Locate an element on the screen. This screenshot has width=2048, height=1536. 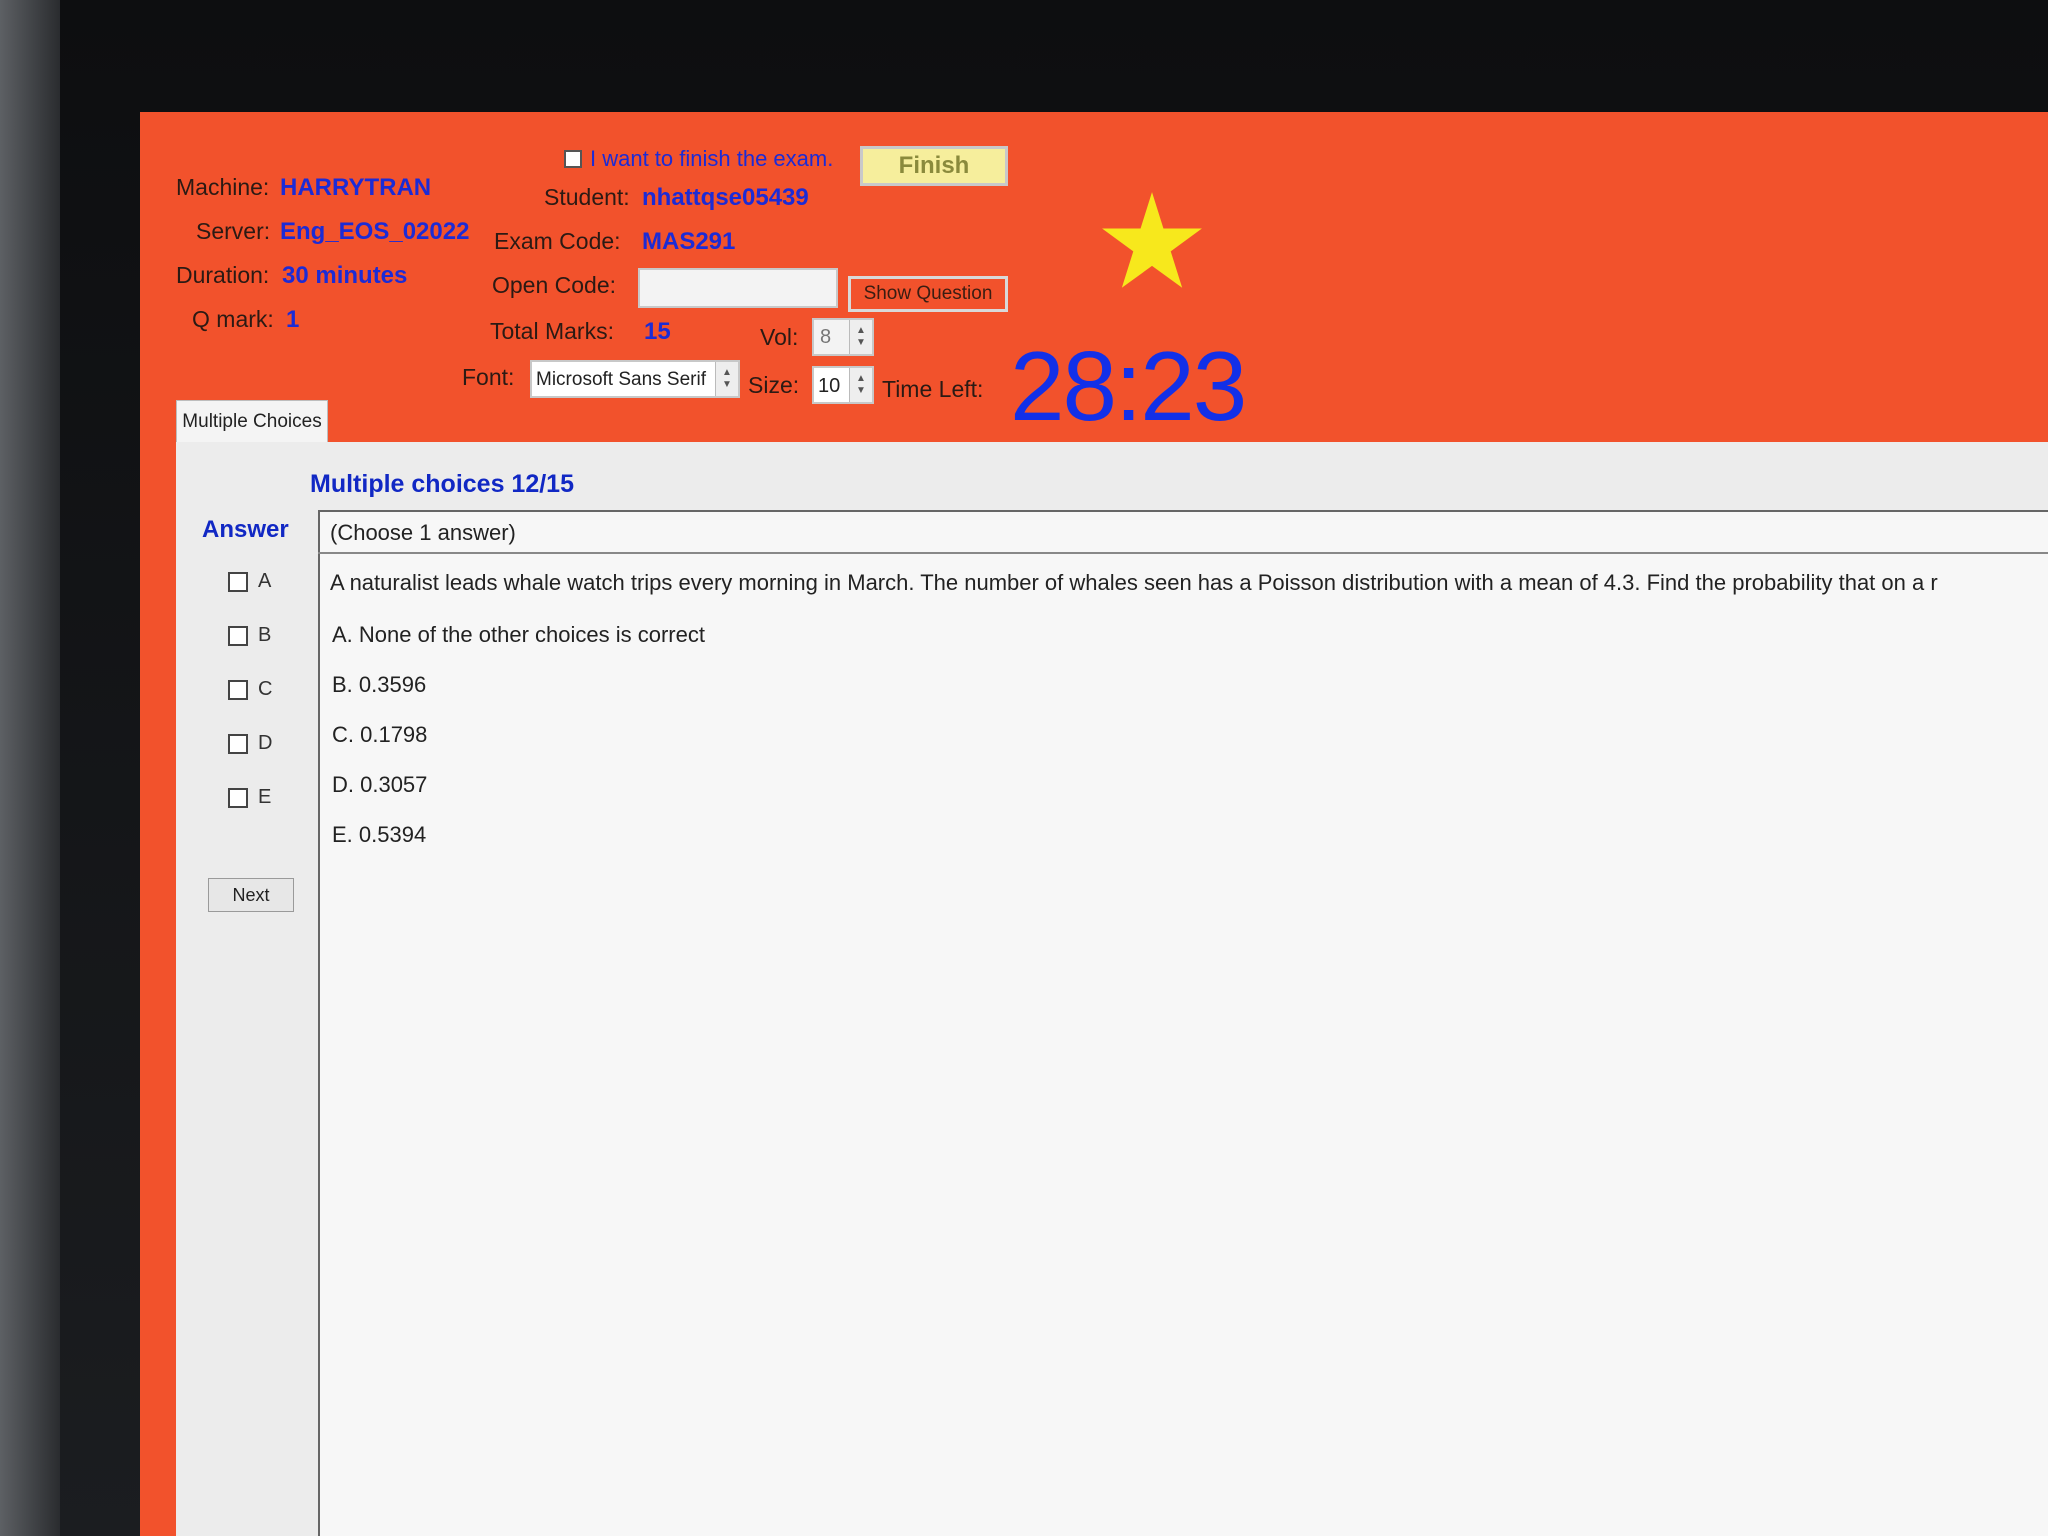
duration-label: Duration: is located at coordinates (223, 275).